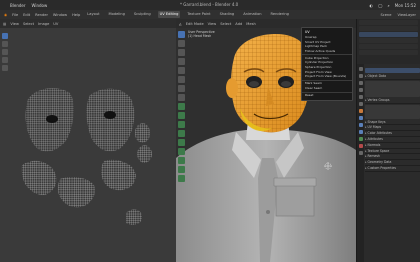  I want to click on mode-selector: Edit Mode, so click(195, 24).